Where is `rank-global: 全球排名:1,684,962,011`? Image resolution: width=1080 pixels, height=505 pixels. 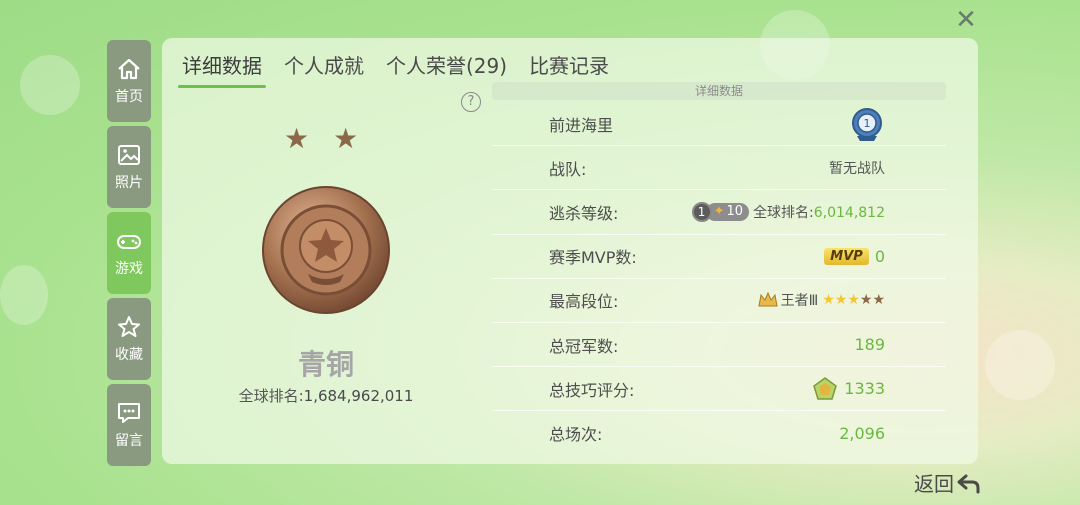 rank-global: 全球排名:1,684,962,011 is located at coordinates (326, 395).